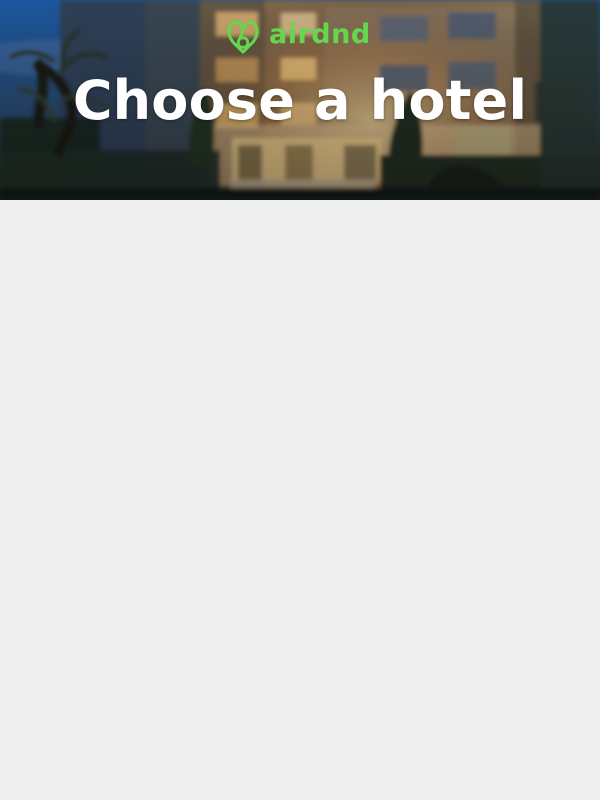  What do you see at coordinates (320, 34) in the screenshot?
I see `brand-name: airdnd` at bounding box center [320, 34].